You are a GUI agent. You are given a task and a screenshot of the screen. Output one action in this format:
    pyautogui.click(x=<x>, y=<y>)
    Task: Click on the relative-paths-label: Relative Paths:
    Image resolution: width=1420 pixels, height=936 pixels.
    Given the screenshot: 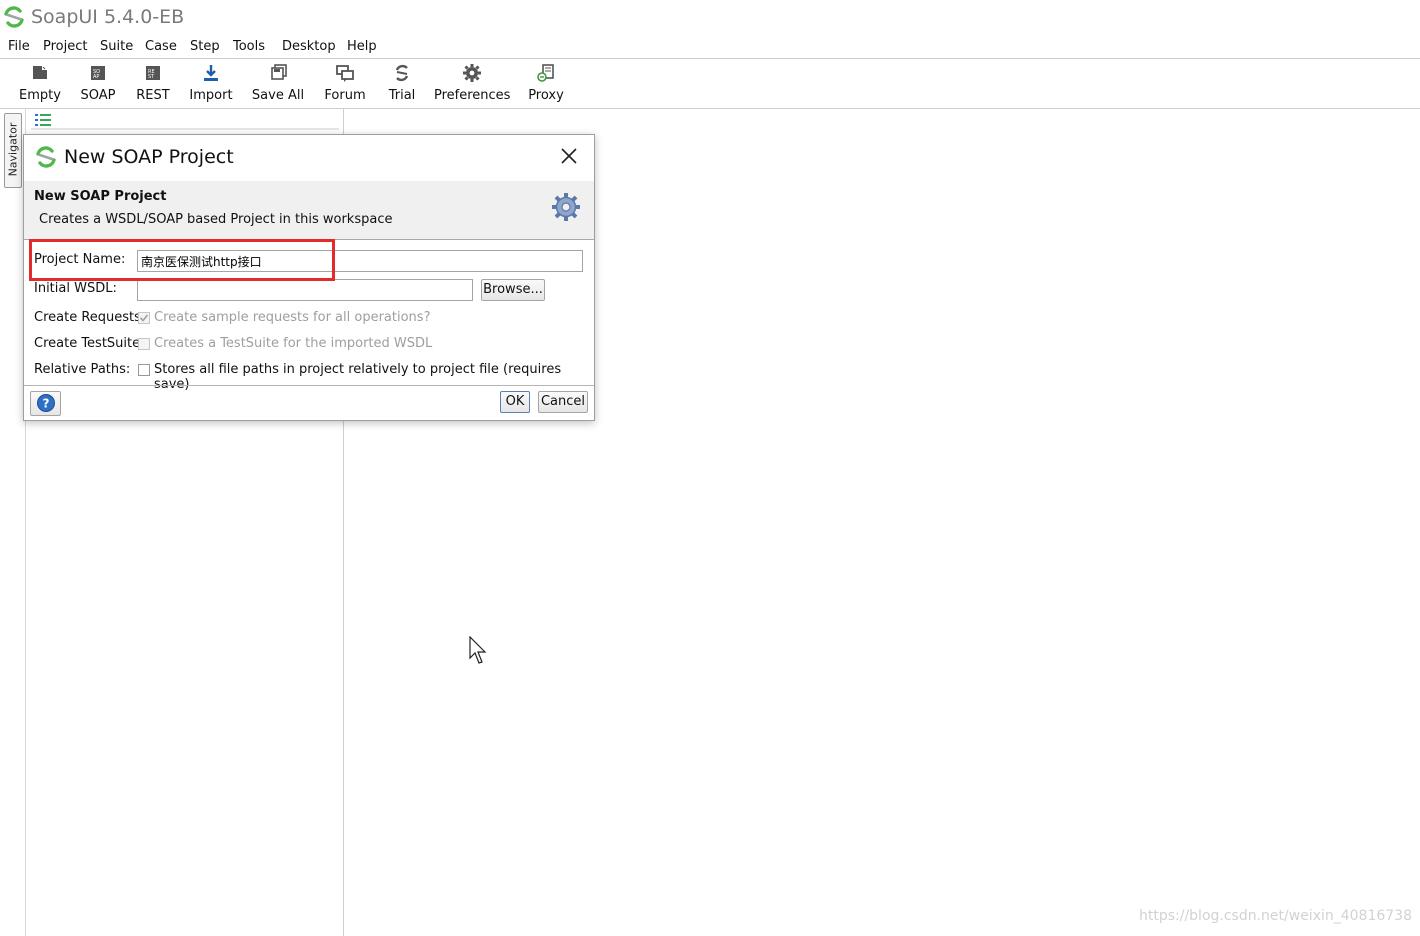 What is the action you would take?
    pyautogui.click(x=82, y=369)
    